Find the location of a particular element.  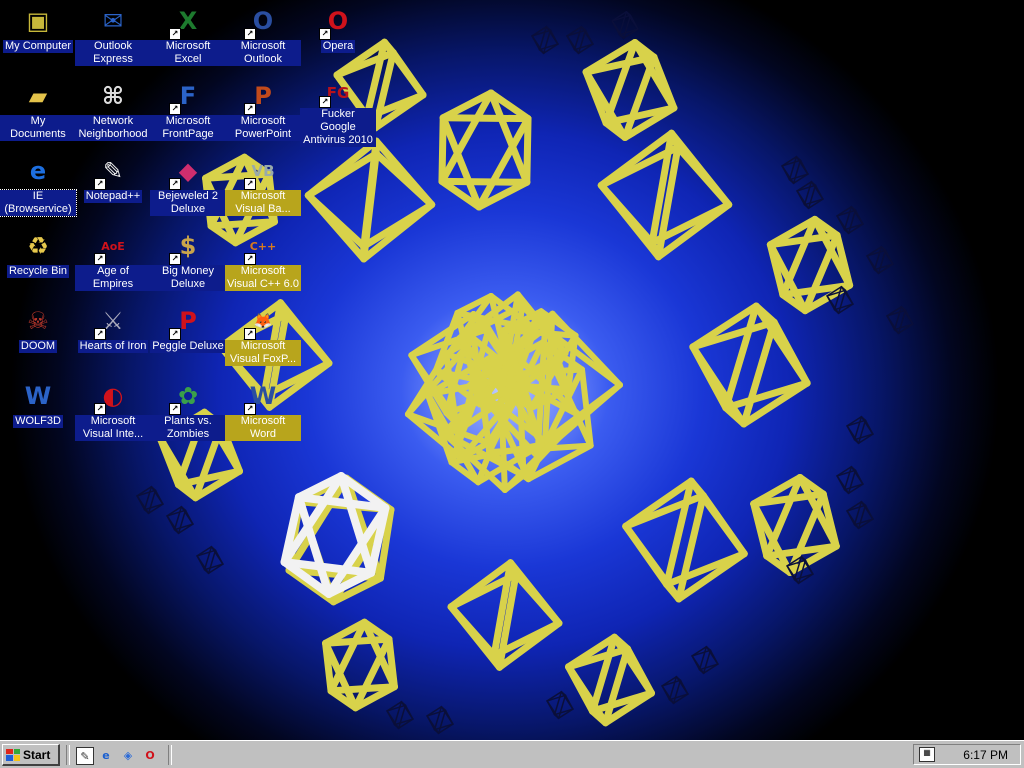

desktop-icon: AoE ↗ Age of Empires is located at coordinates (113, 262).